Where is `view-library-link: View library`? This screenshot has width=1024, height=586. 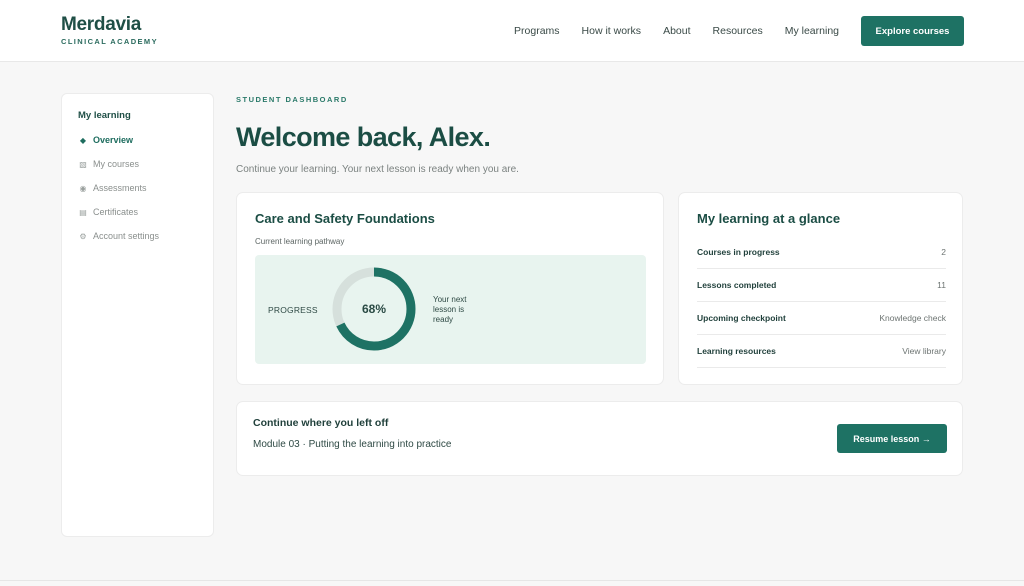
view-library-link: View library is located at coordinates (924, 351).